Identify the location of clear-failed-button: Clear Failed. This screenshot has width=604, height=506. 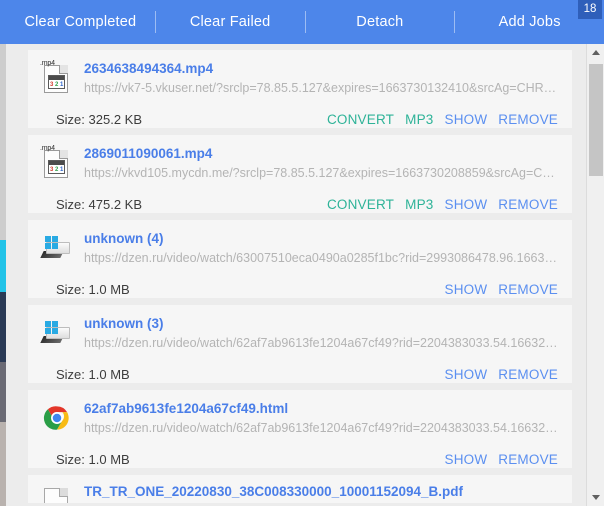
(230, 22).